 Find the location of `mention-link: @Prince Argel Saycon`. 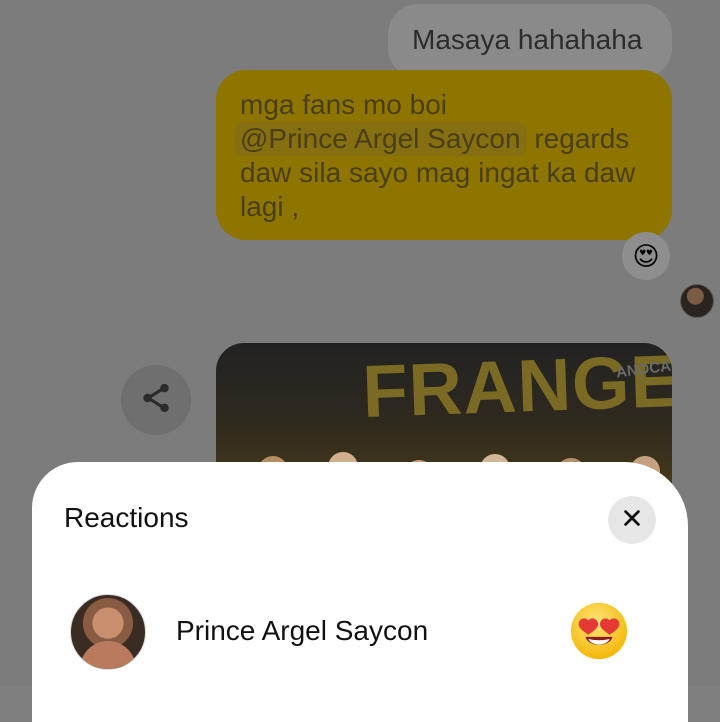

mention-link: @Prince Argel Saycon is located at coordinates (380, 139).